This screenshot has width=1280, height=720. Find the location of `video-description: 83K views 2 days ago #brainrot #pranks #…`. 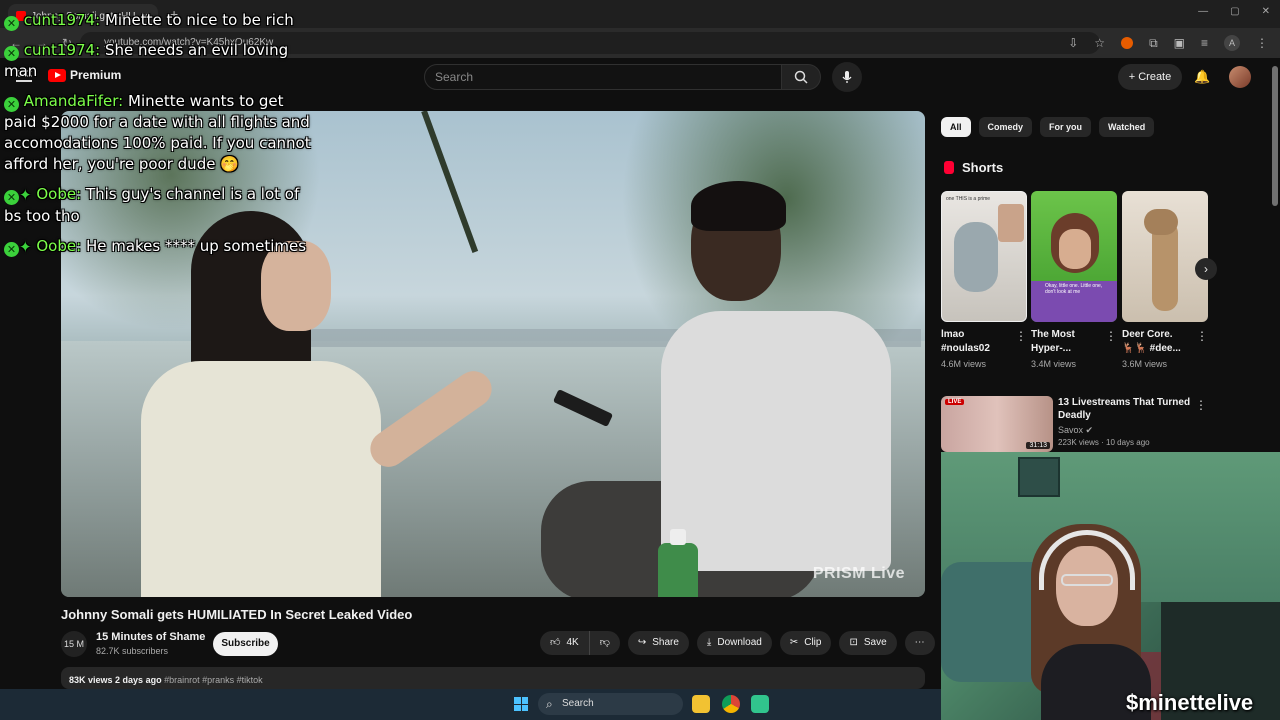

video-description: 83K views 2 days ago #brainrot #pranks #… is located at coordinates (493, 678).